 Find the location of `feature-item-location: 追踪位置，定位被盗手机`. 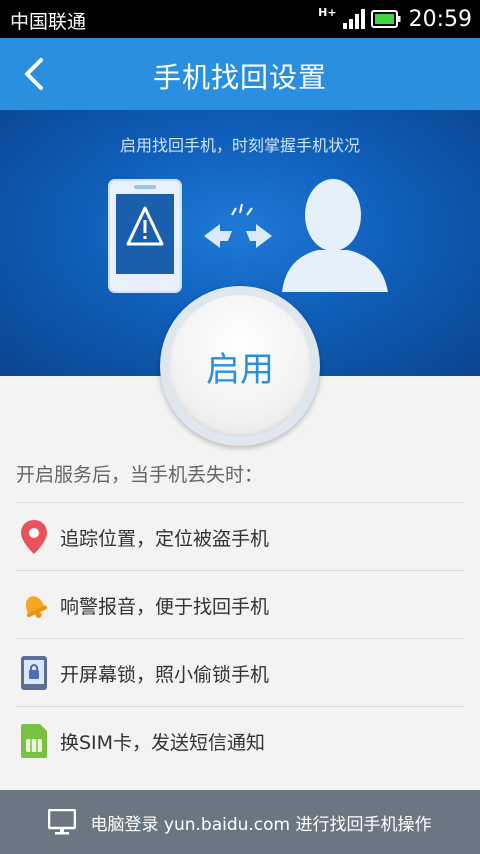

feature-item-location: 追踪位置，定位被盗手机 is located at coordinates (240, 537).